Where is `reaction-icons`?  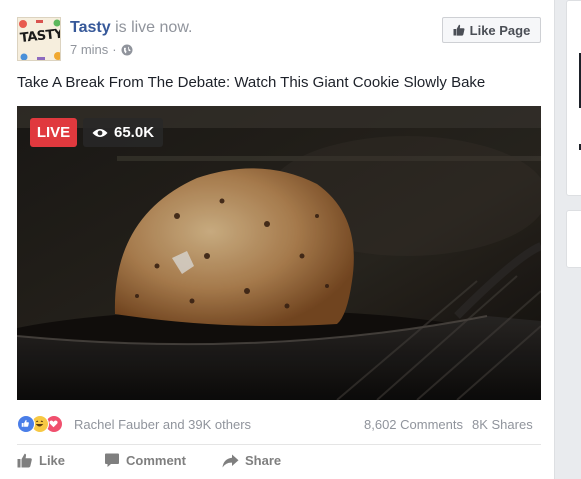
reaction-icons is located at coordinates (45, 424).